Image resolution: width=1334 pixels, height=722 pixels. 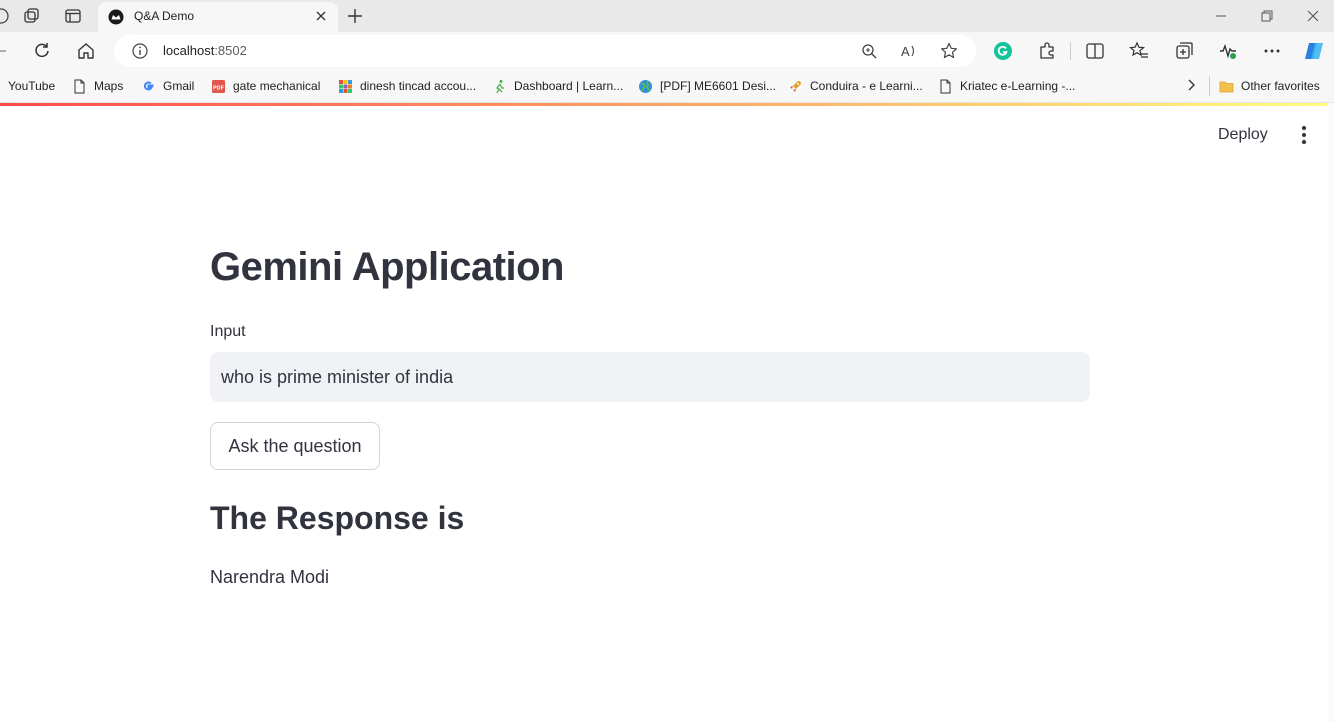 What do you see at coordinates (42, 51) in the screenshot?
I see `refresh-icon` at bounding box center [42, 51].